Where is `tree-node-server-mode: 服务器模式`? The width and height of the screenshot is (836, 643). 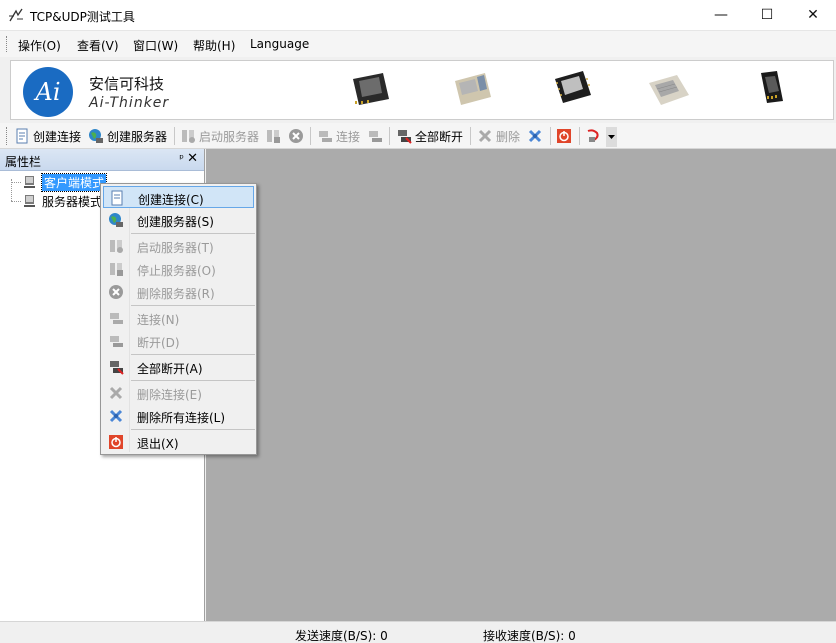 tree-node-server-mode: 服务器模式 is located at coordinates (62, 201).